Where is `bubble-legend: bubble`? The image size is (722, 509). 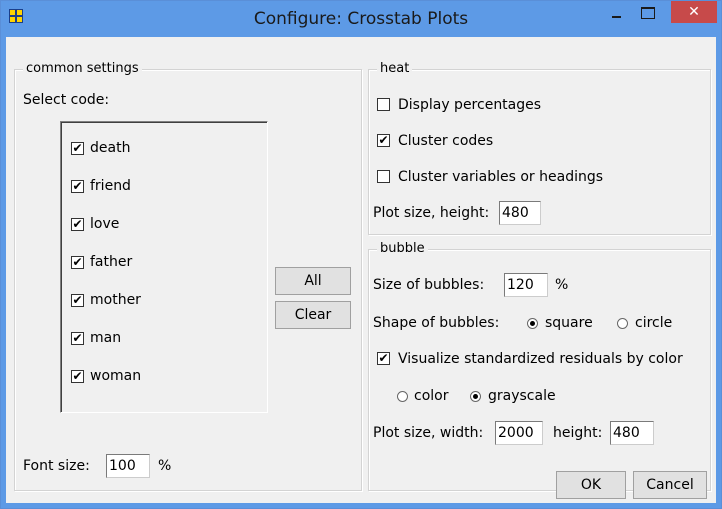
bubble-legend: bubble is located at coordinates (402, 249).